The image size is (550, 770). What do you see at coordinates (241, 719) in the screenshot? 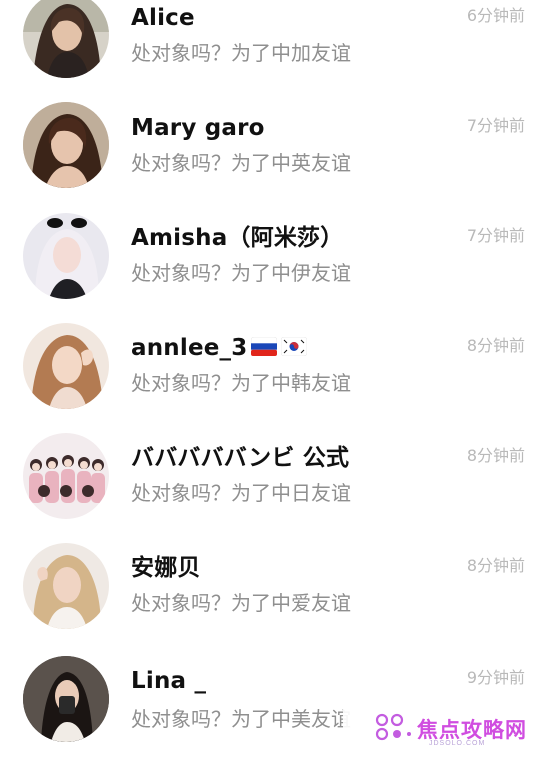
I see `last-message: 处对象吗？为了中美友谊` at bounding box center [241, 719].